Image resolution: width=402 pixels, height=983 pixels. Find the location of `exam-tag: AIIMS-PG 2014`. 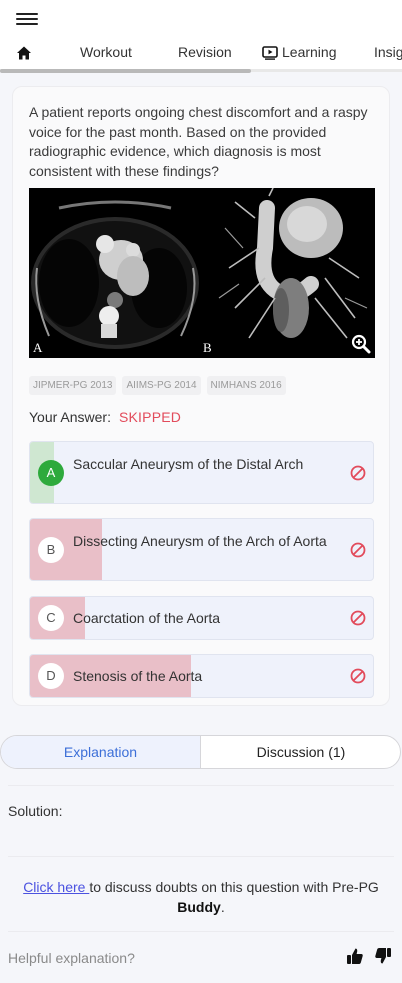

exam-tag: AIIMS-PG 2014 is located at coordinates (161, 385).